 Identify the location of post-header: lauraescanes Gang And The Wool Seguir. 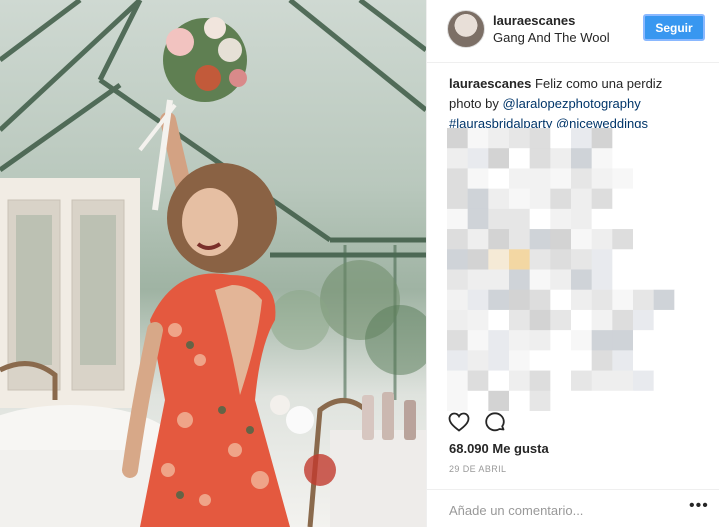
(573, 31).